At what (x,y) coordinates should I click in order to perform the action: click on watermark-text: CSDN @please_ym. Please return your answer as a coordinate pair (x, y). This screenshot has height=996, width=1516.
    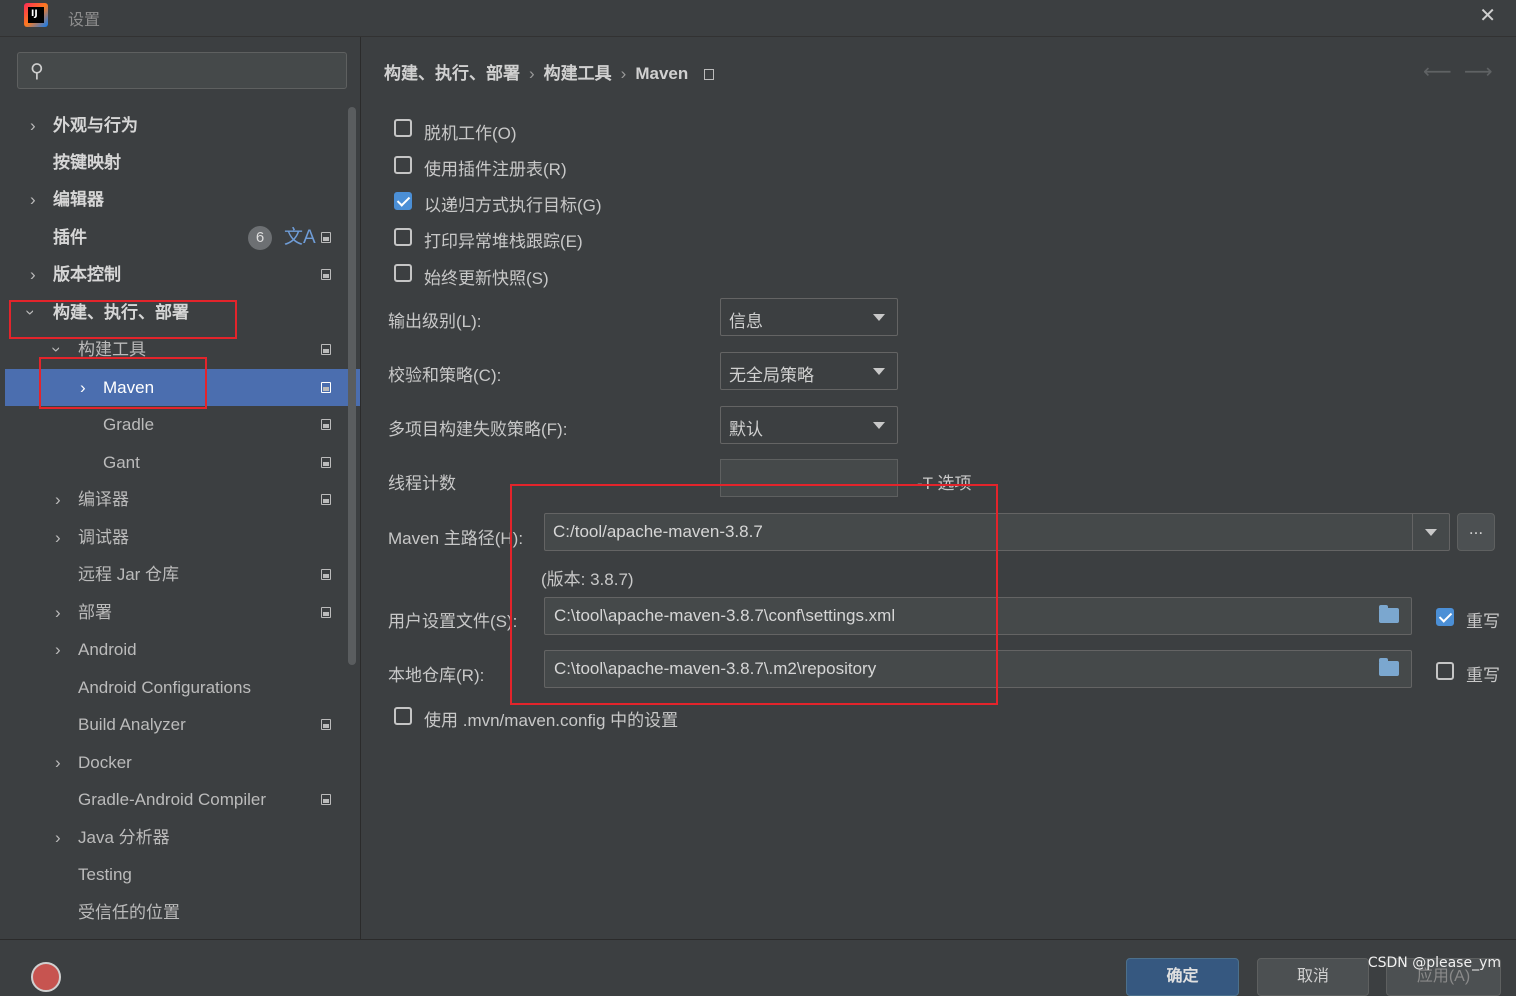
    Looking at the image, I should click on (1434, 963).